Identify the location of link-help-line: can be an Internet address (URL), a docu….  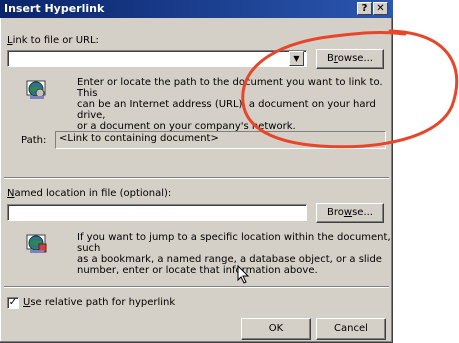
(226, 110).